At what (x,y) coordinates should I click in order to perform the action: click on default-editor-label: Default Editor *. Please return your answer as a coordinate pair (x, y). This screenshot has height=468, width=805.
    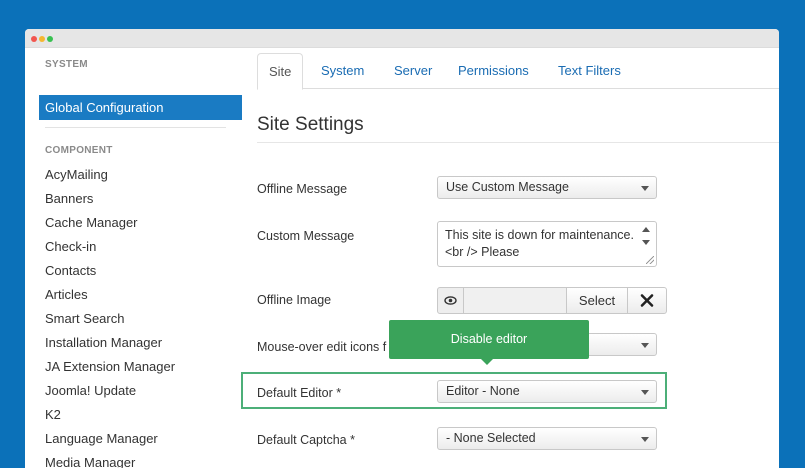
    Looking at the image, I should click on (299, 393).